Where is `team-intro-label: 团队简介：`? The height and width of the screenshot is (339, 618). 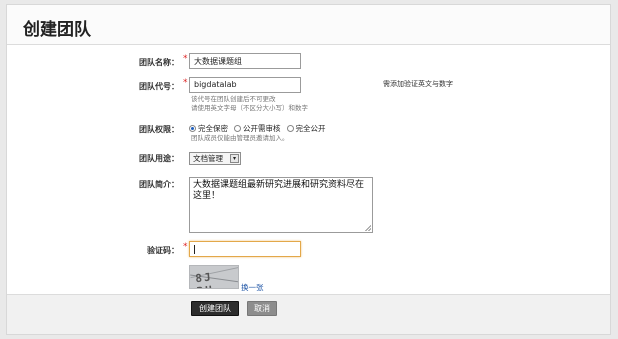
team-intro-label: 团队简介： is located at coordinates (159, 184).